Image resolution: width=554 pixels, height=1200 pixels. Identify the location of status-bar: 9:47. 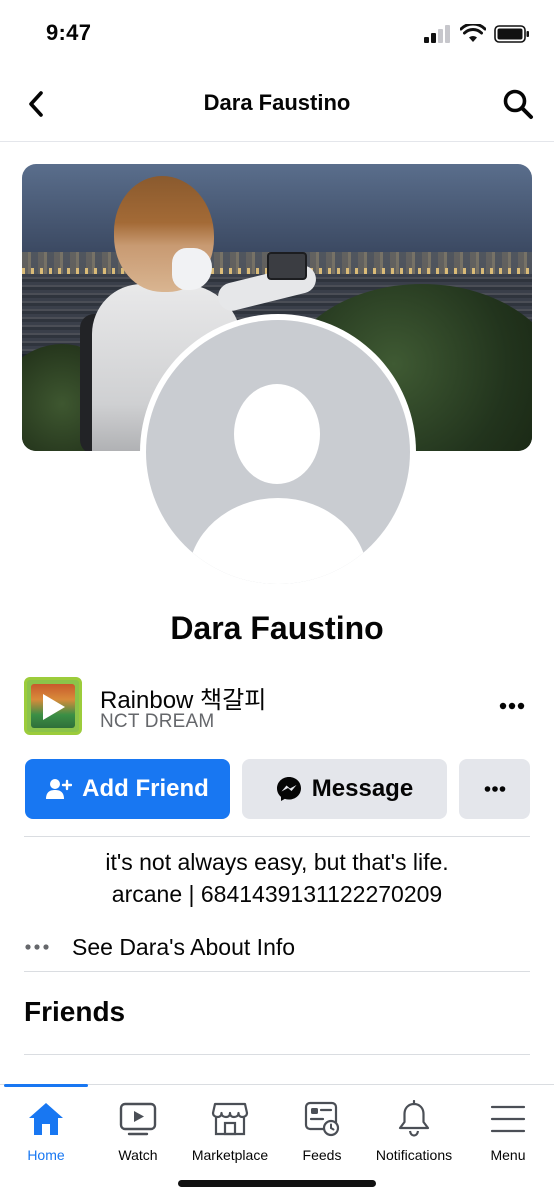
(277, 33).